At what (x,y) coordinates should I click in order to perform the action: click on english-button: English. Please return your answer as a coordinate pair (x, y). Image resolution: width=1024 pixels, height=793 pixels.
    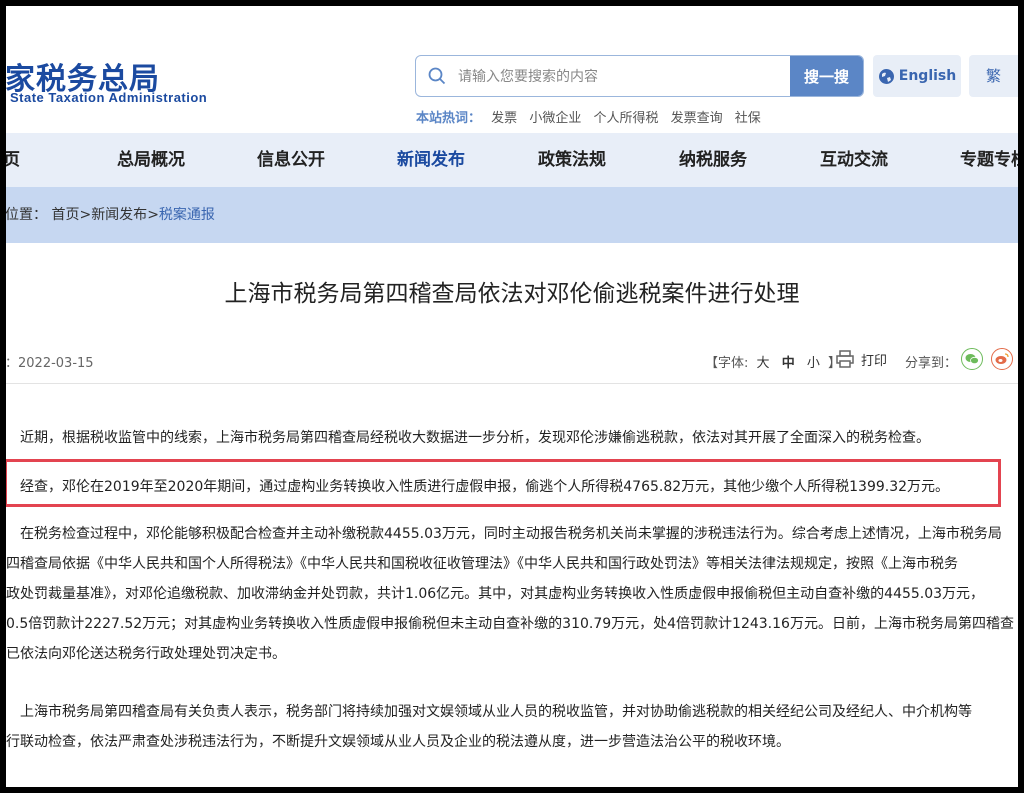
    Looking at the image, I should click on (917, 76).